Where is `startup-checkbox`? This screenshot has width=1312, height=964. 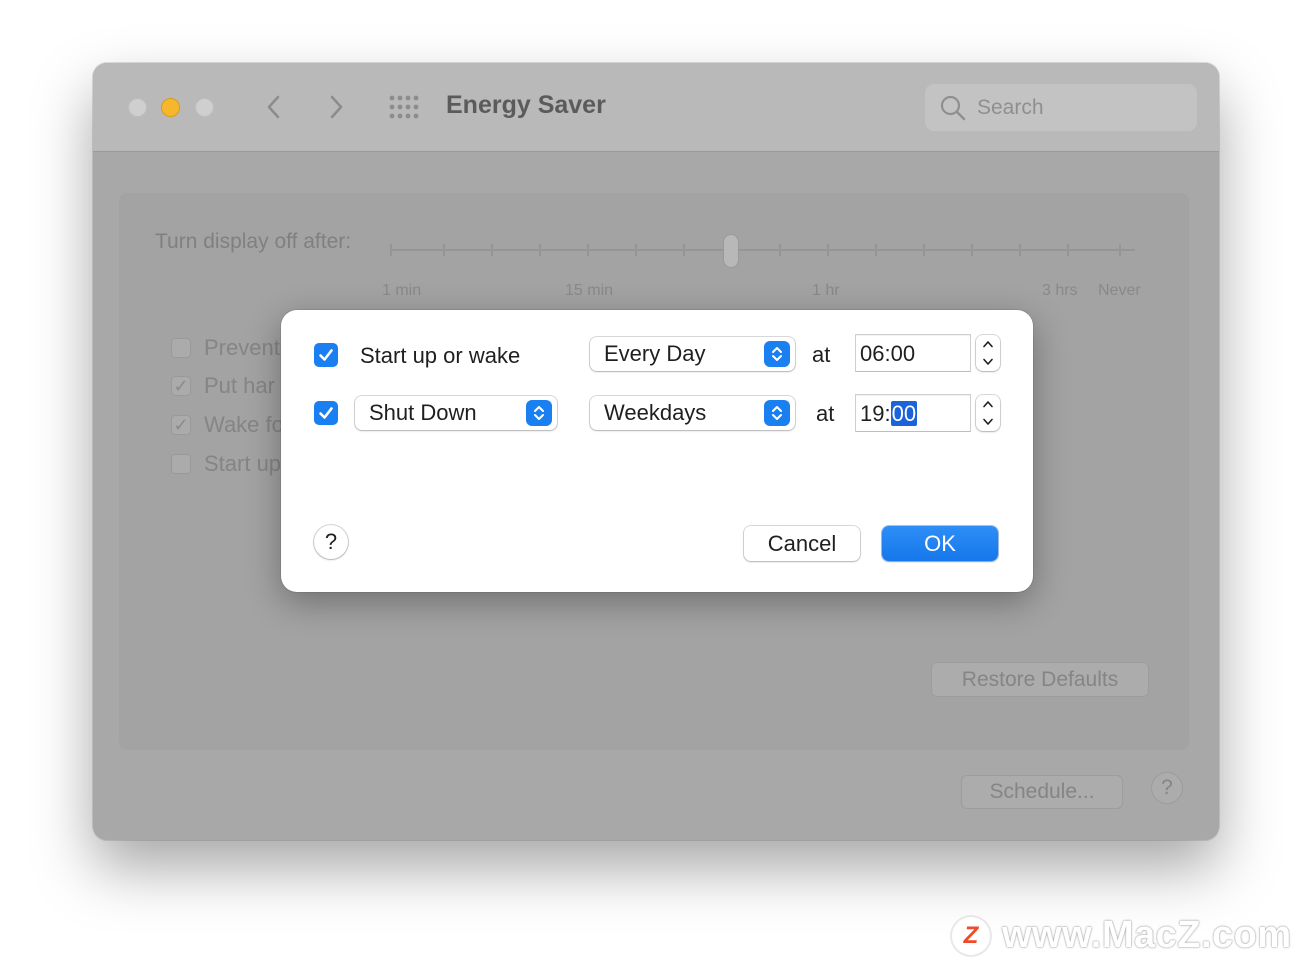 startup-checkbox is located at coordinates (326, 355).